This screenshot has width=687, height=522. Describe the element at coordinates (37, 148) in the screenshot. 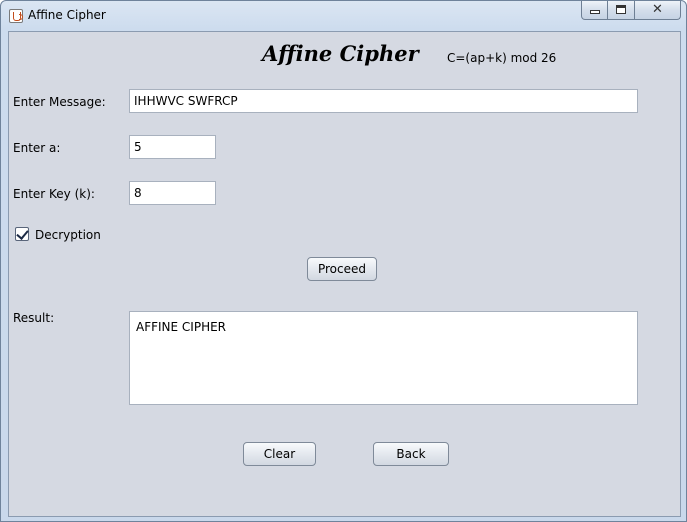

I see `a-label: Enter a:` at that location.